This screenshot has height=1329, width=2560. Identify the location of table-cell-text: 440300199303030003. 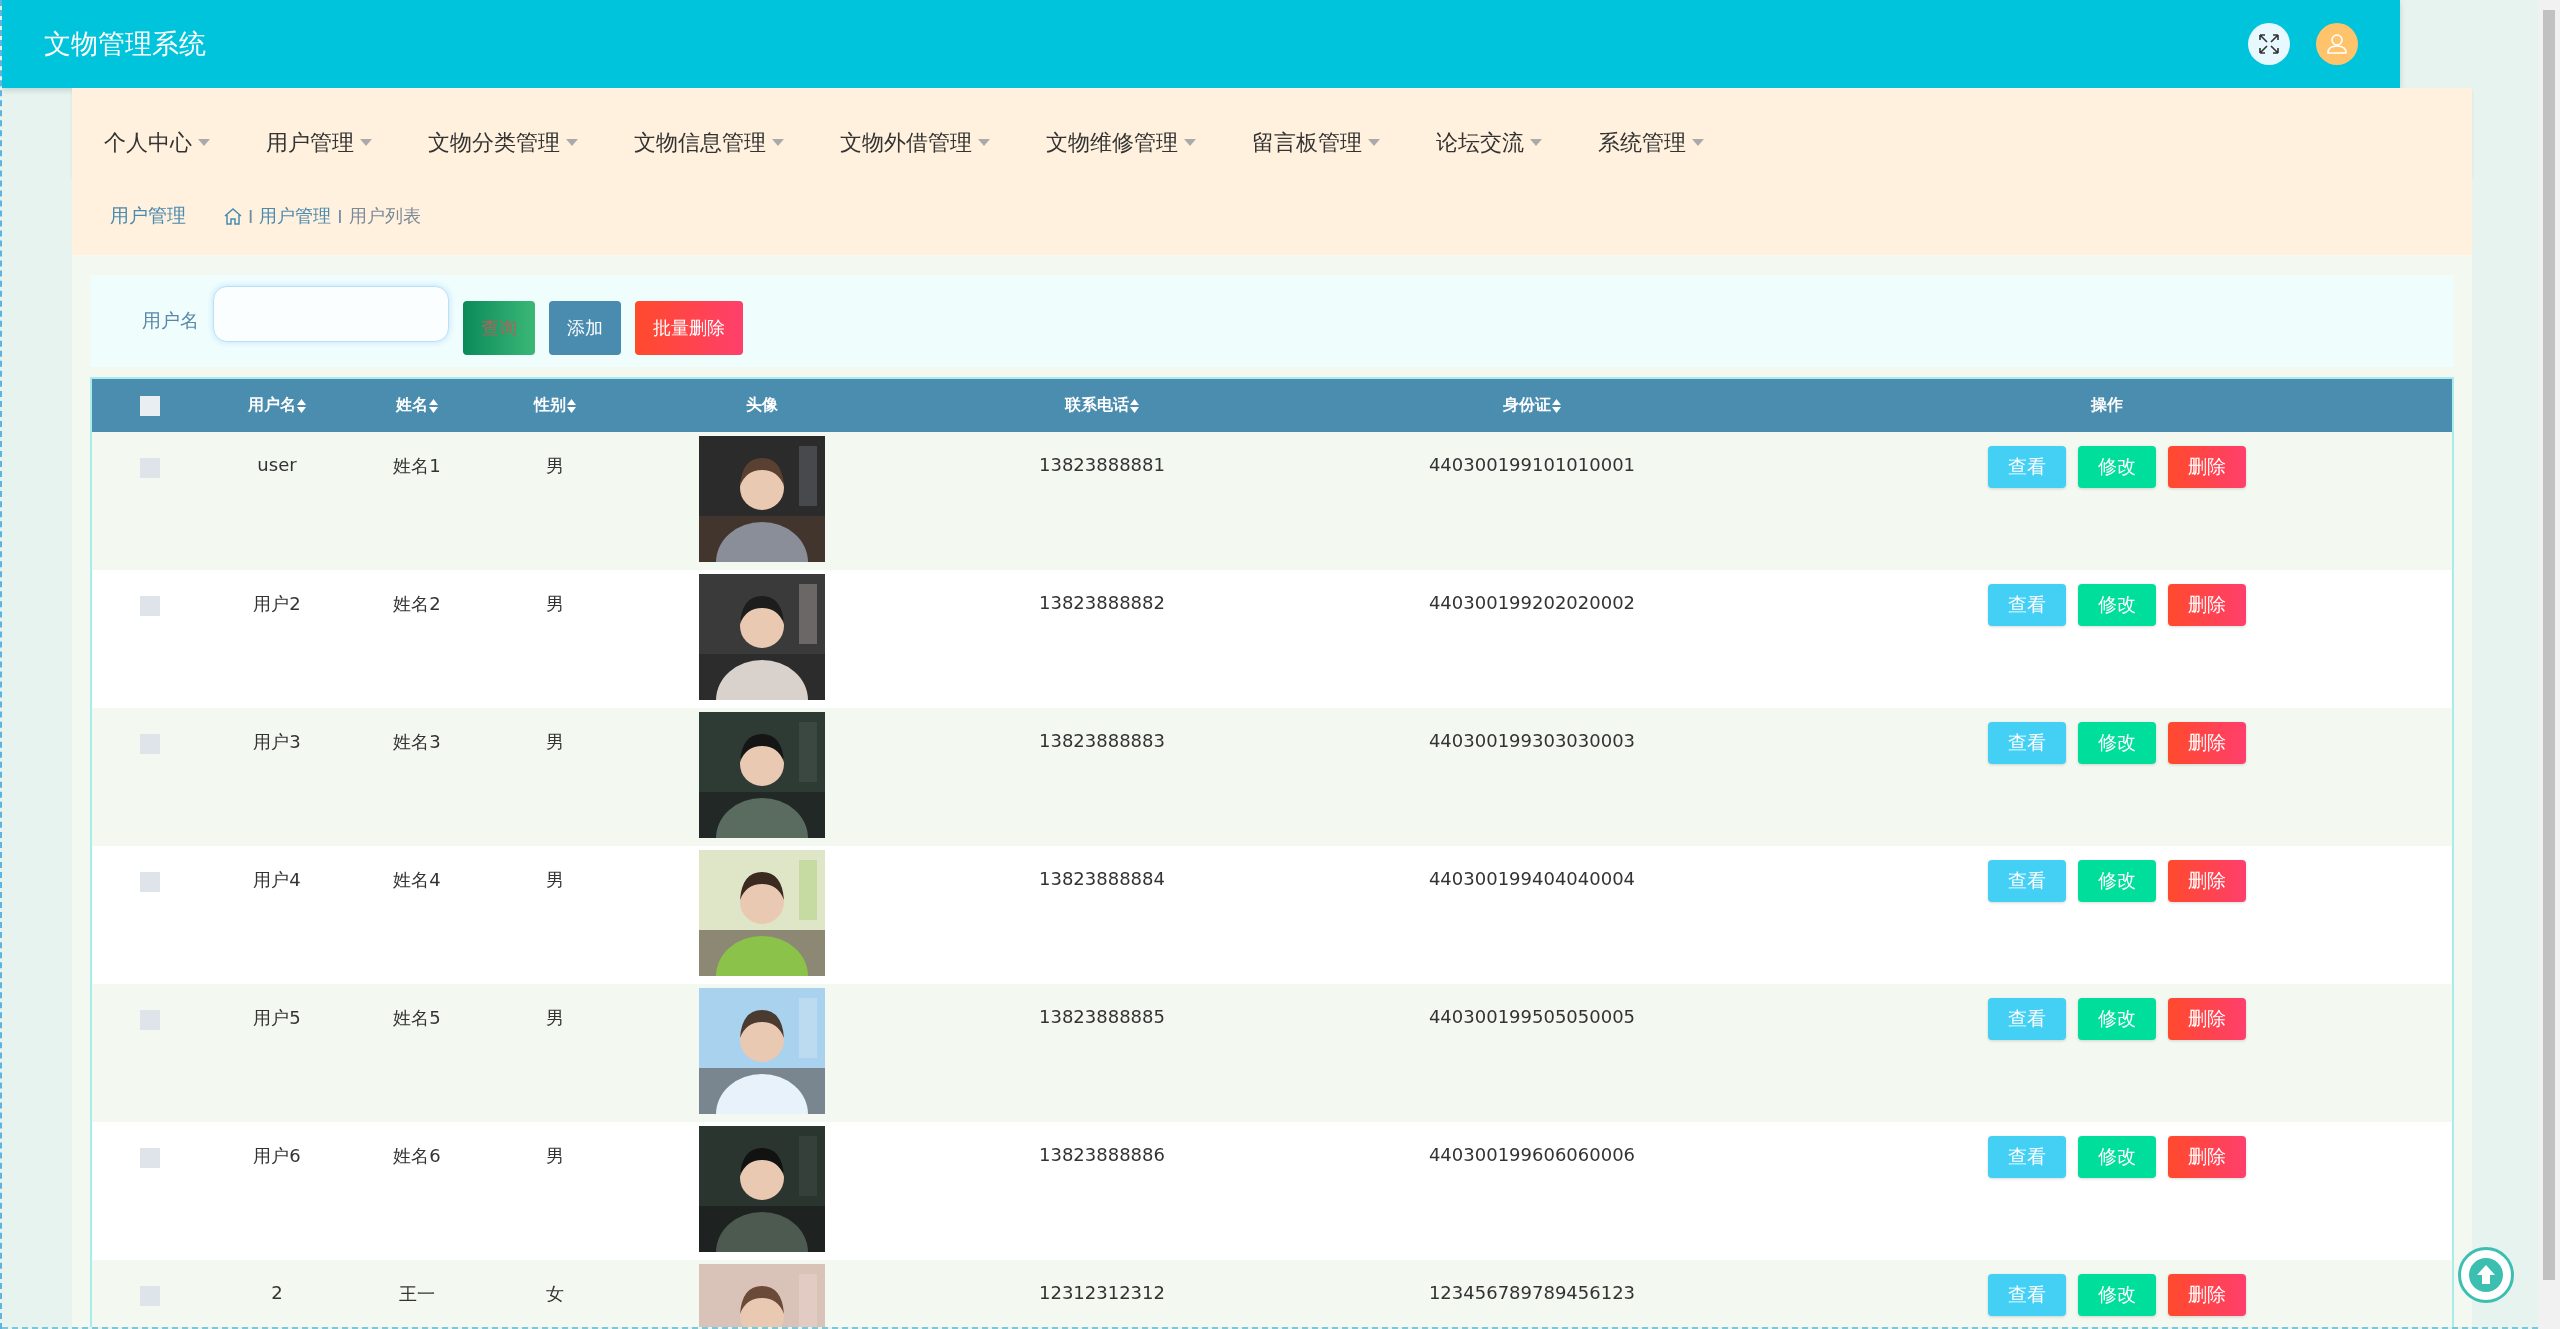
(1532, 740).